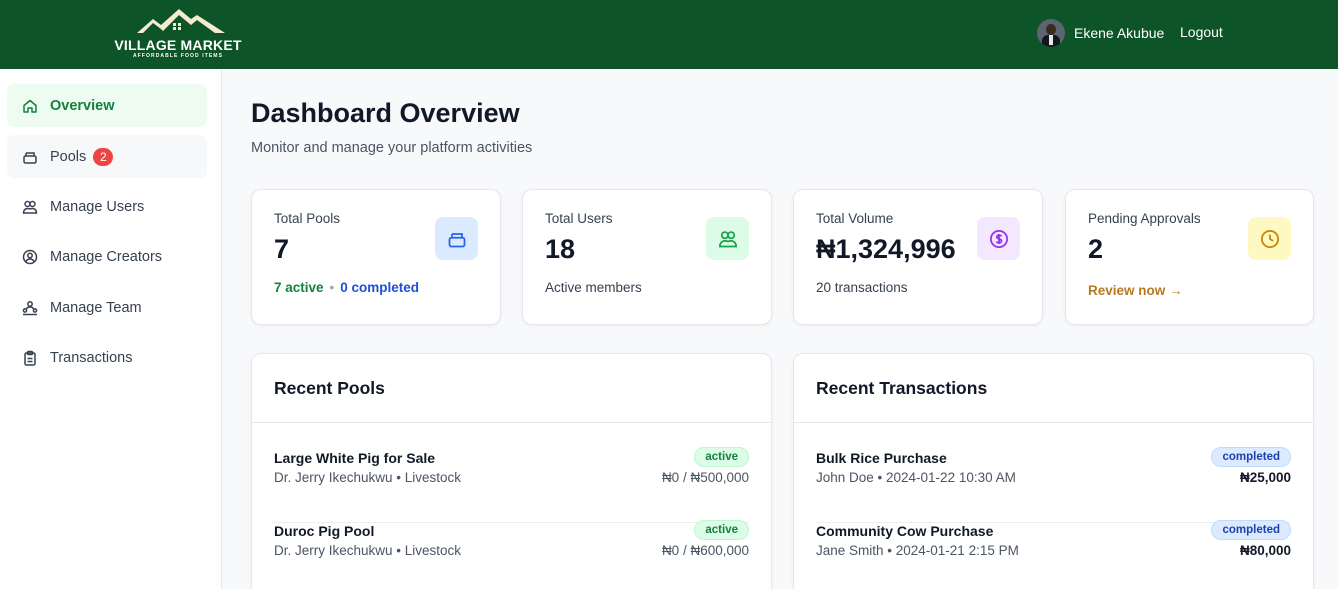  What do you see at coordinates (560, 249) in the screenshot?
I see `stat-value: 18` at bounding box center [560, 249].